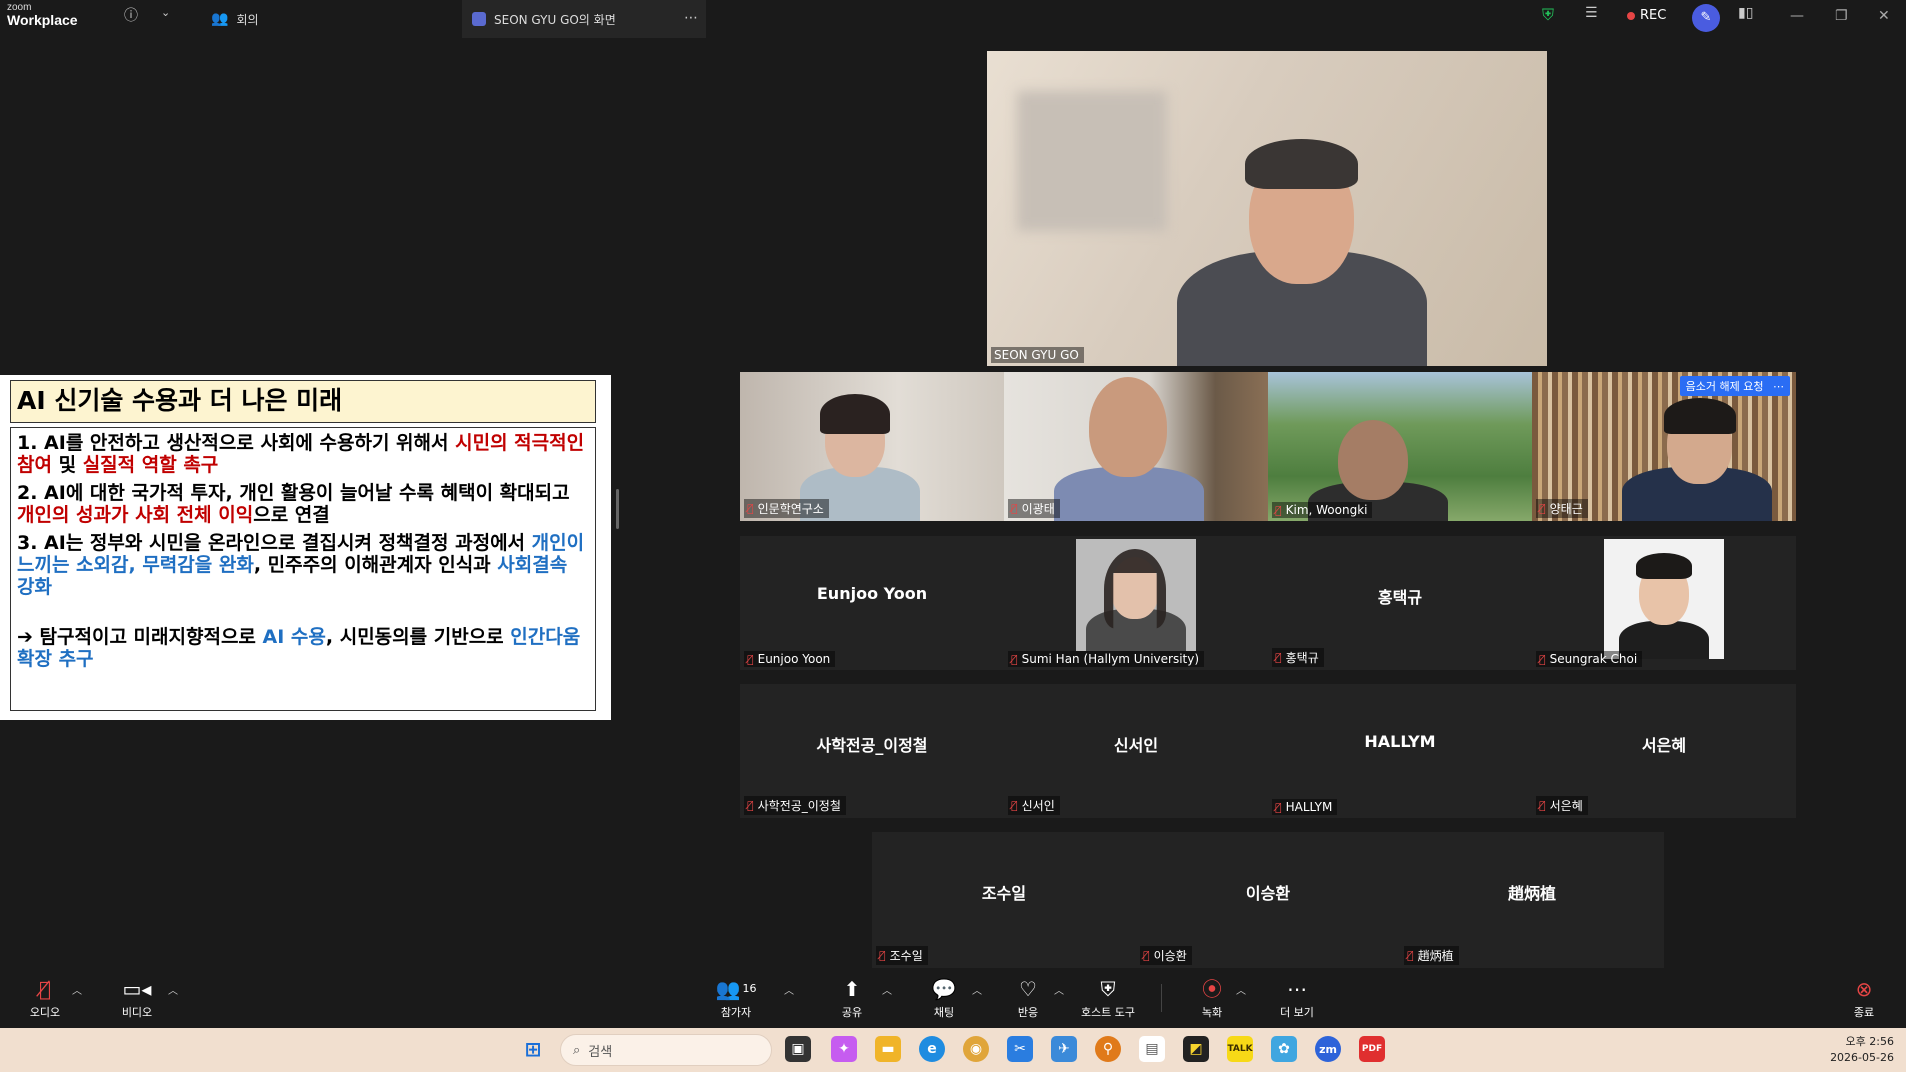  What do you see at coordinates (1328, 1049) in the screenshot?
I see `zoom-app-icon: zm` at bounding box center [1328, 1049].